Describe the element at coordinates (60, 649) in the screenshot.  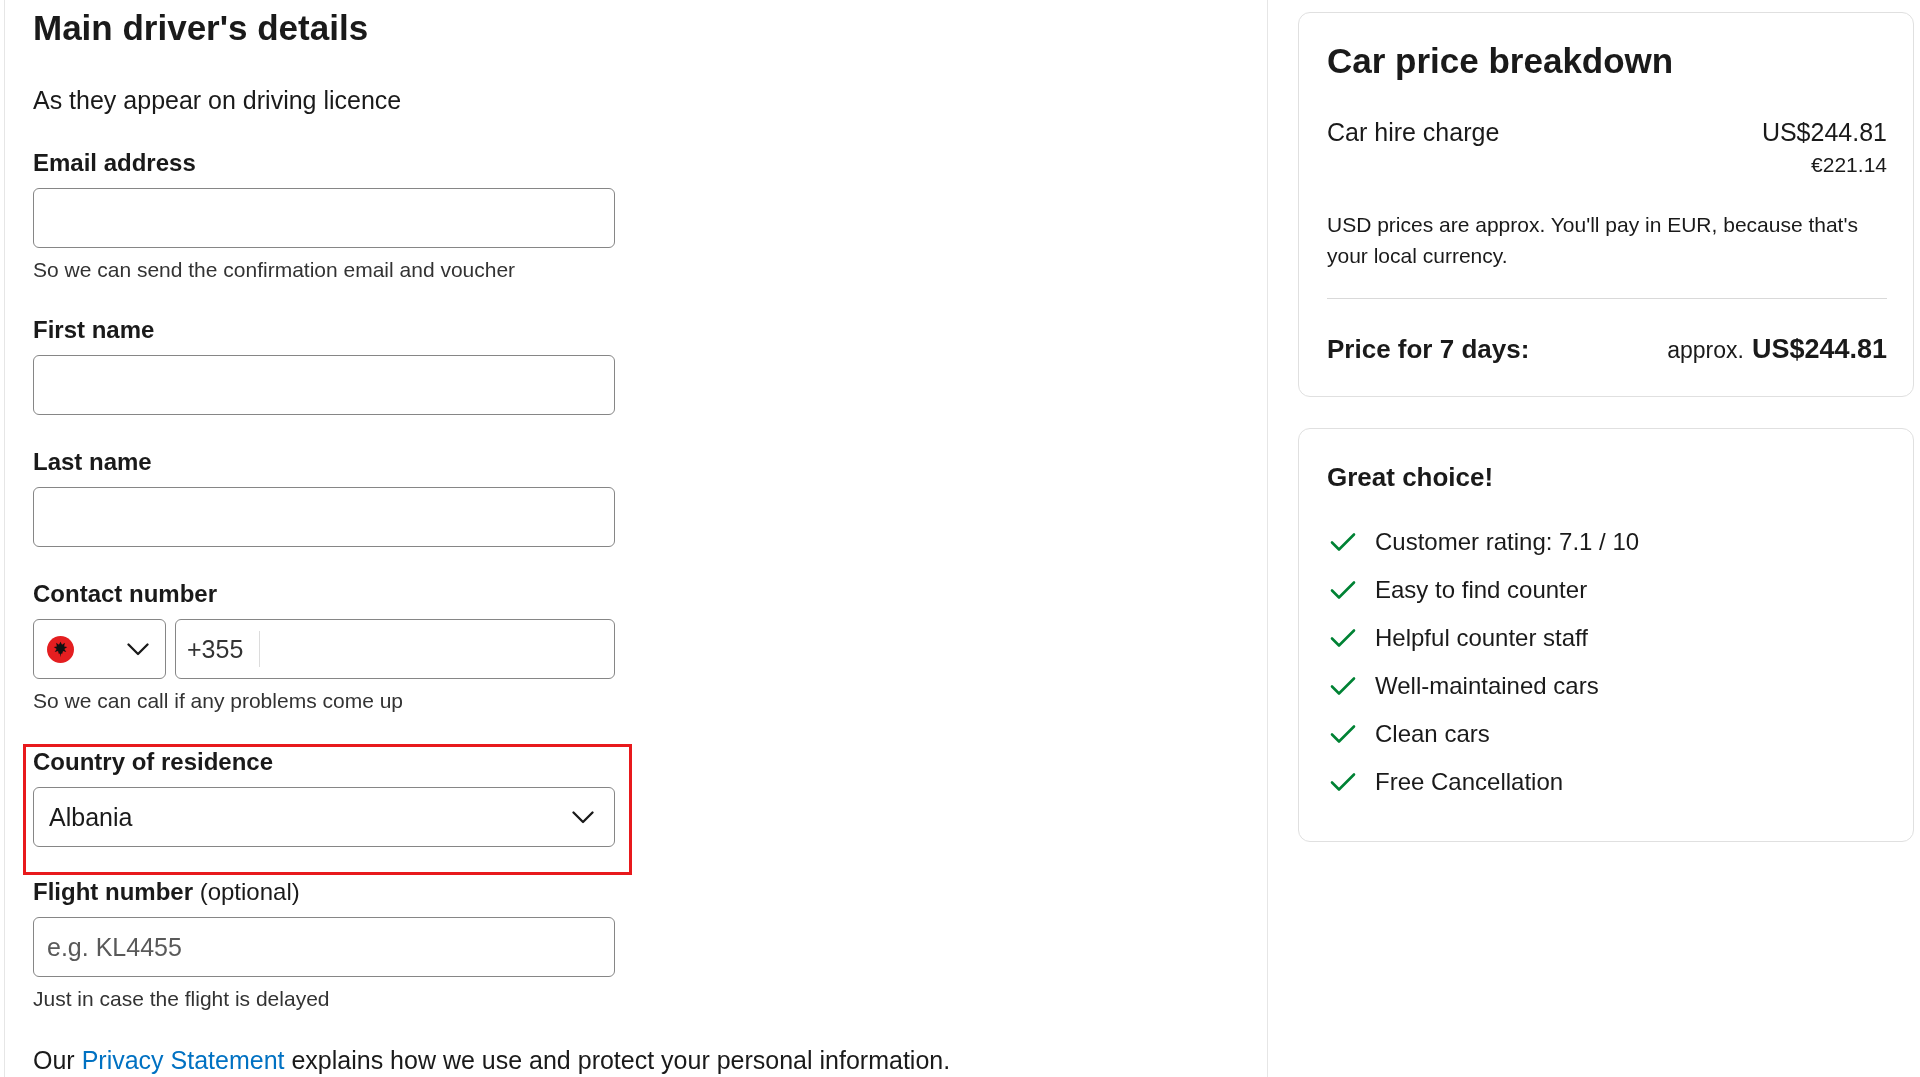
I see `flag-icon` at that location.